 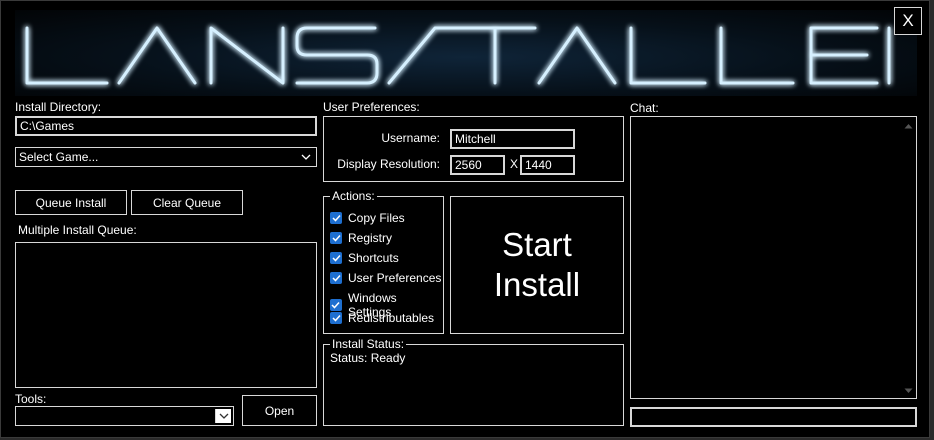 I want to click on actions-legend: Actions:, so click(x=353, y=196).